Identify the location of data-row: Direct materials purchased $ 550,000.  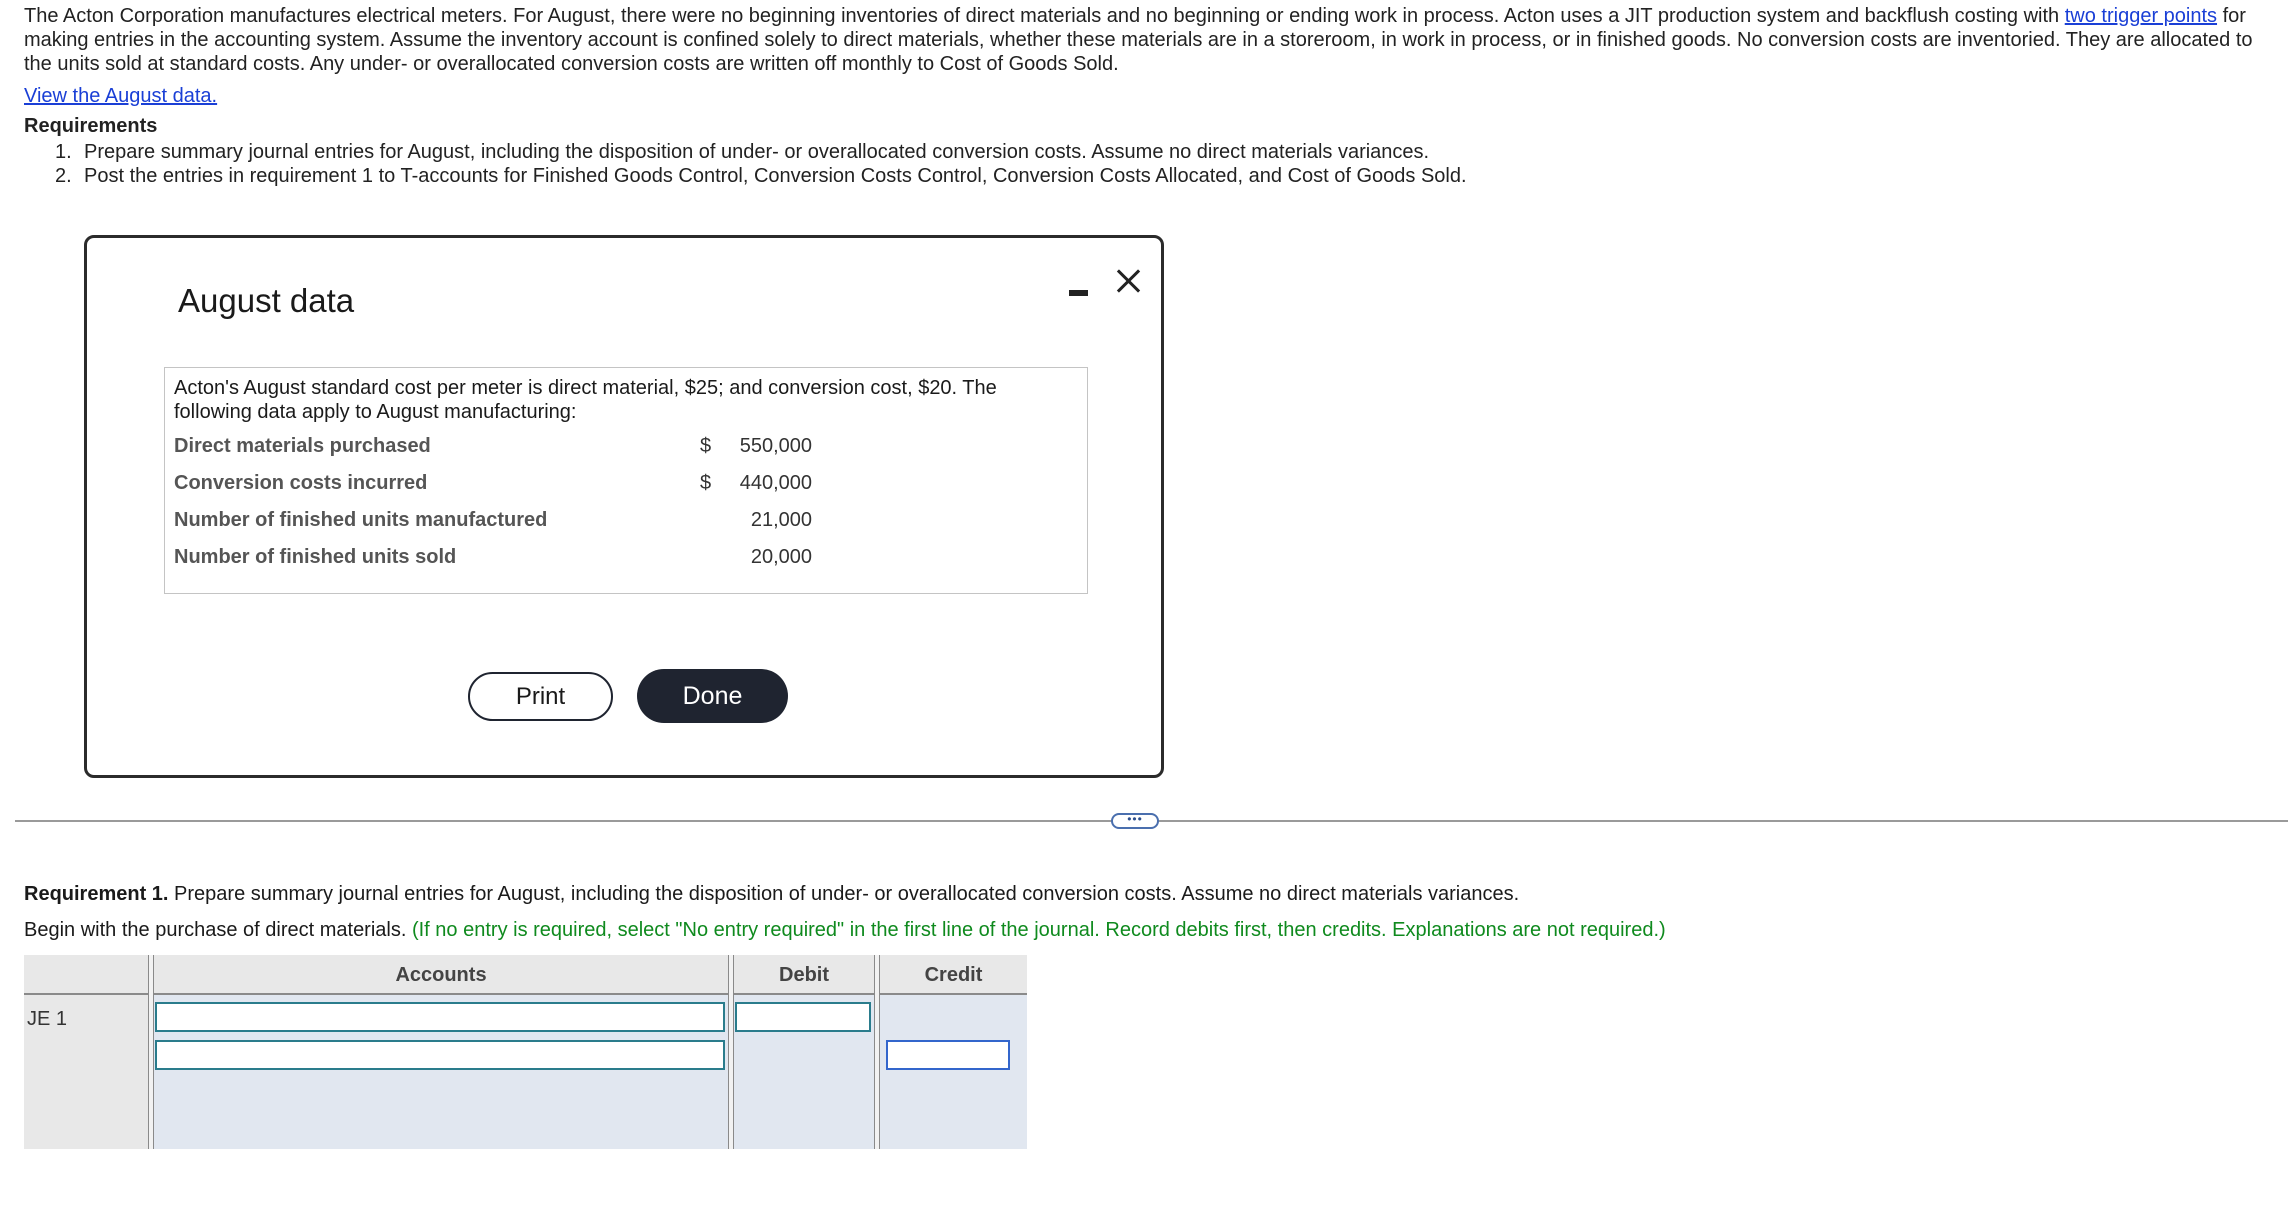
(624, 448).